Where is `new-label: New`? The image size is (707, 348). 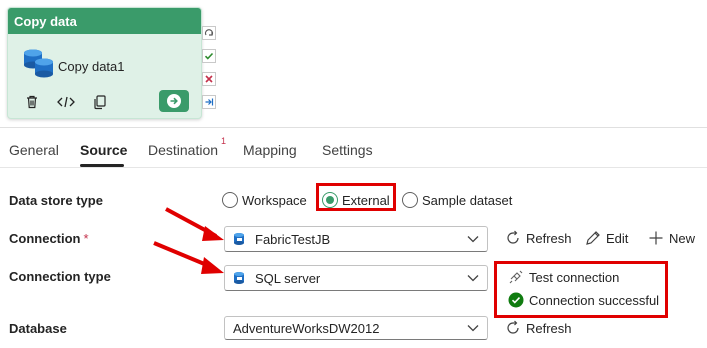
new-label: New is located at coordinates (682, 238).